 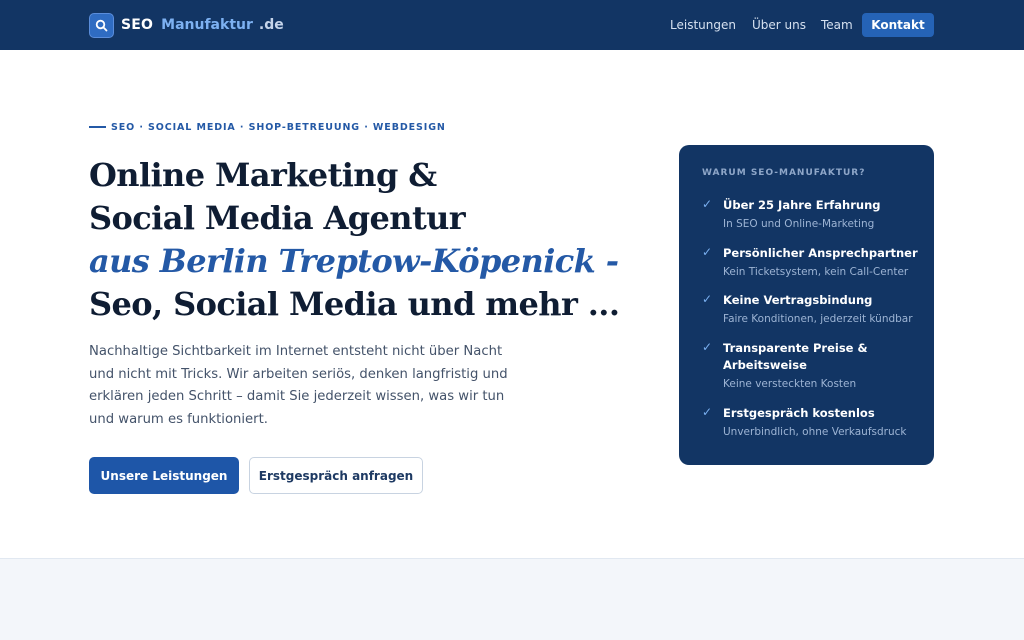 I want to click on consultation-request-button: Erstgespräch anfragen, so click(x=336, y=475).